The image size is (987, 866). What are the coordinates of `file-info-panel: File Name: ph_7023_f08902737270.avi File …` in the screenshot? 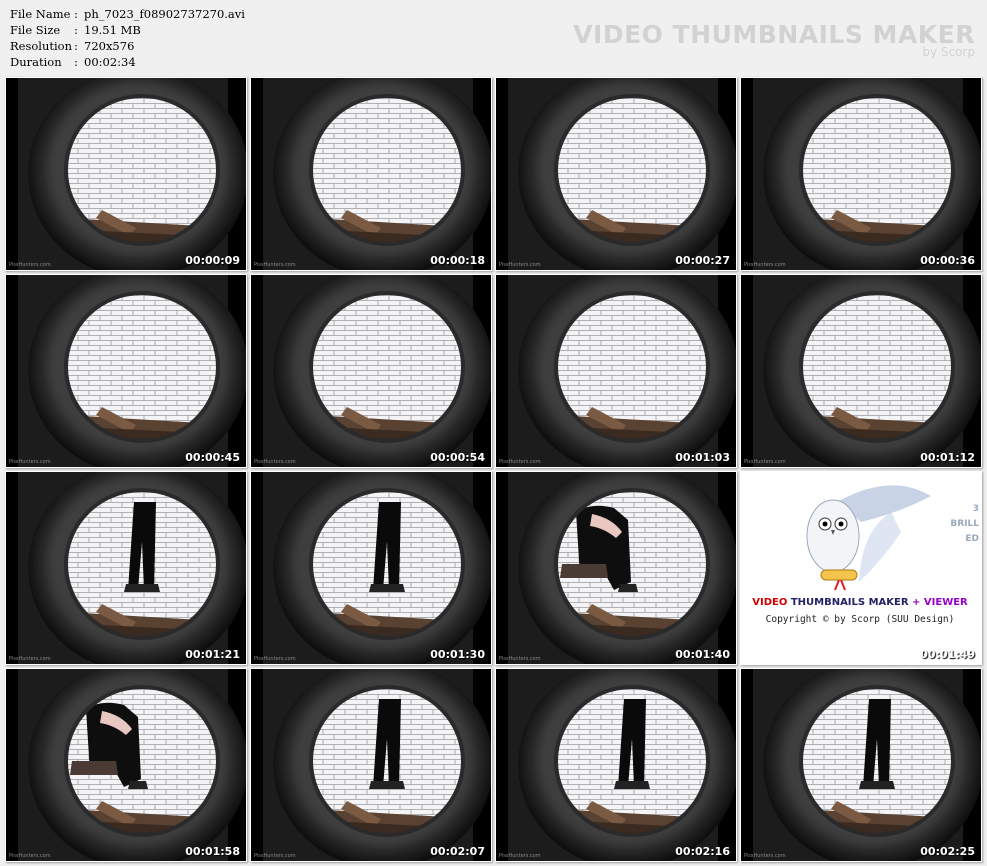 It's located at (127, 38).